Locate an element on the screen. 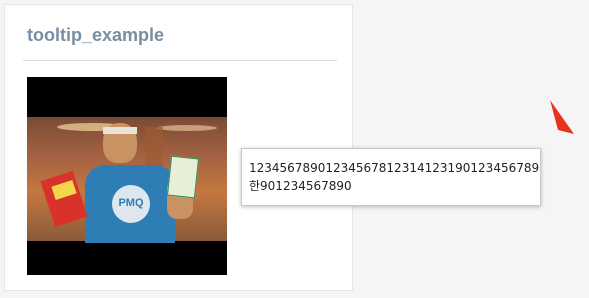 The width and height of the screenshot is (589, 298). video-scene: PMQ is located at coordinates (127, 180).